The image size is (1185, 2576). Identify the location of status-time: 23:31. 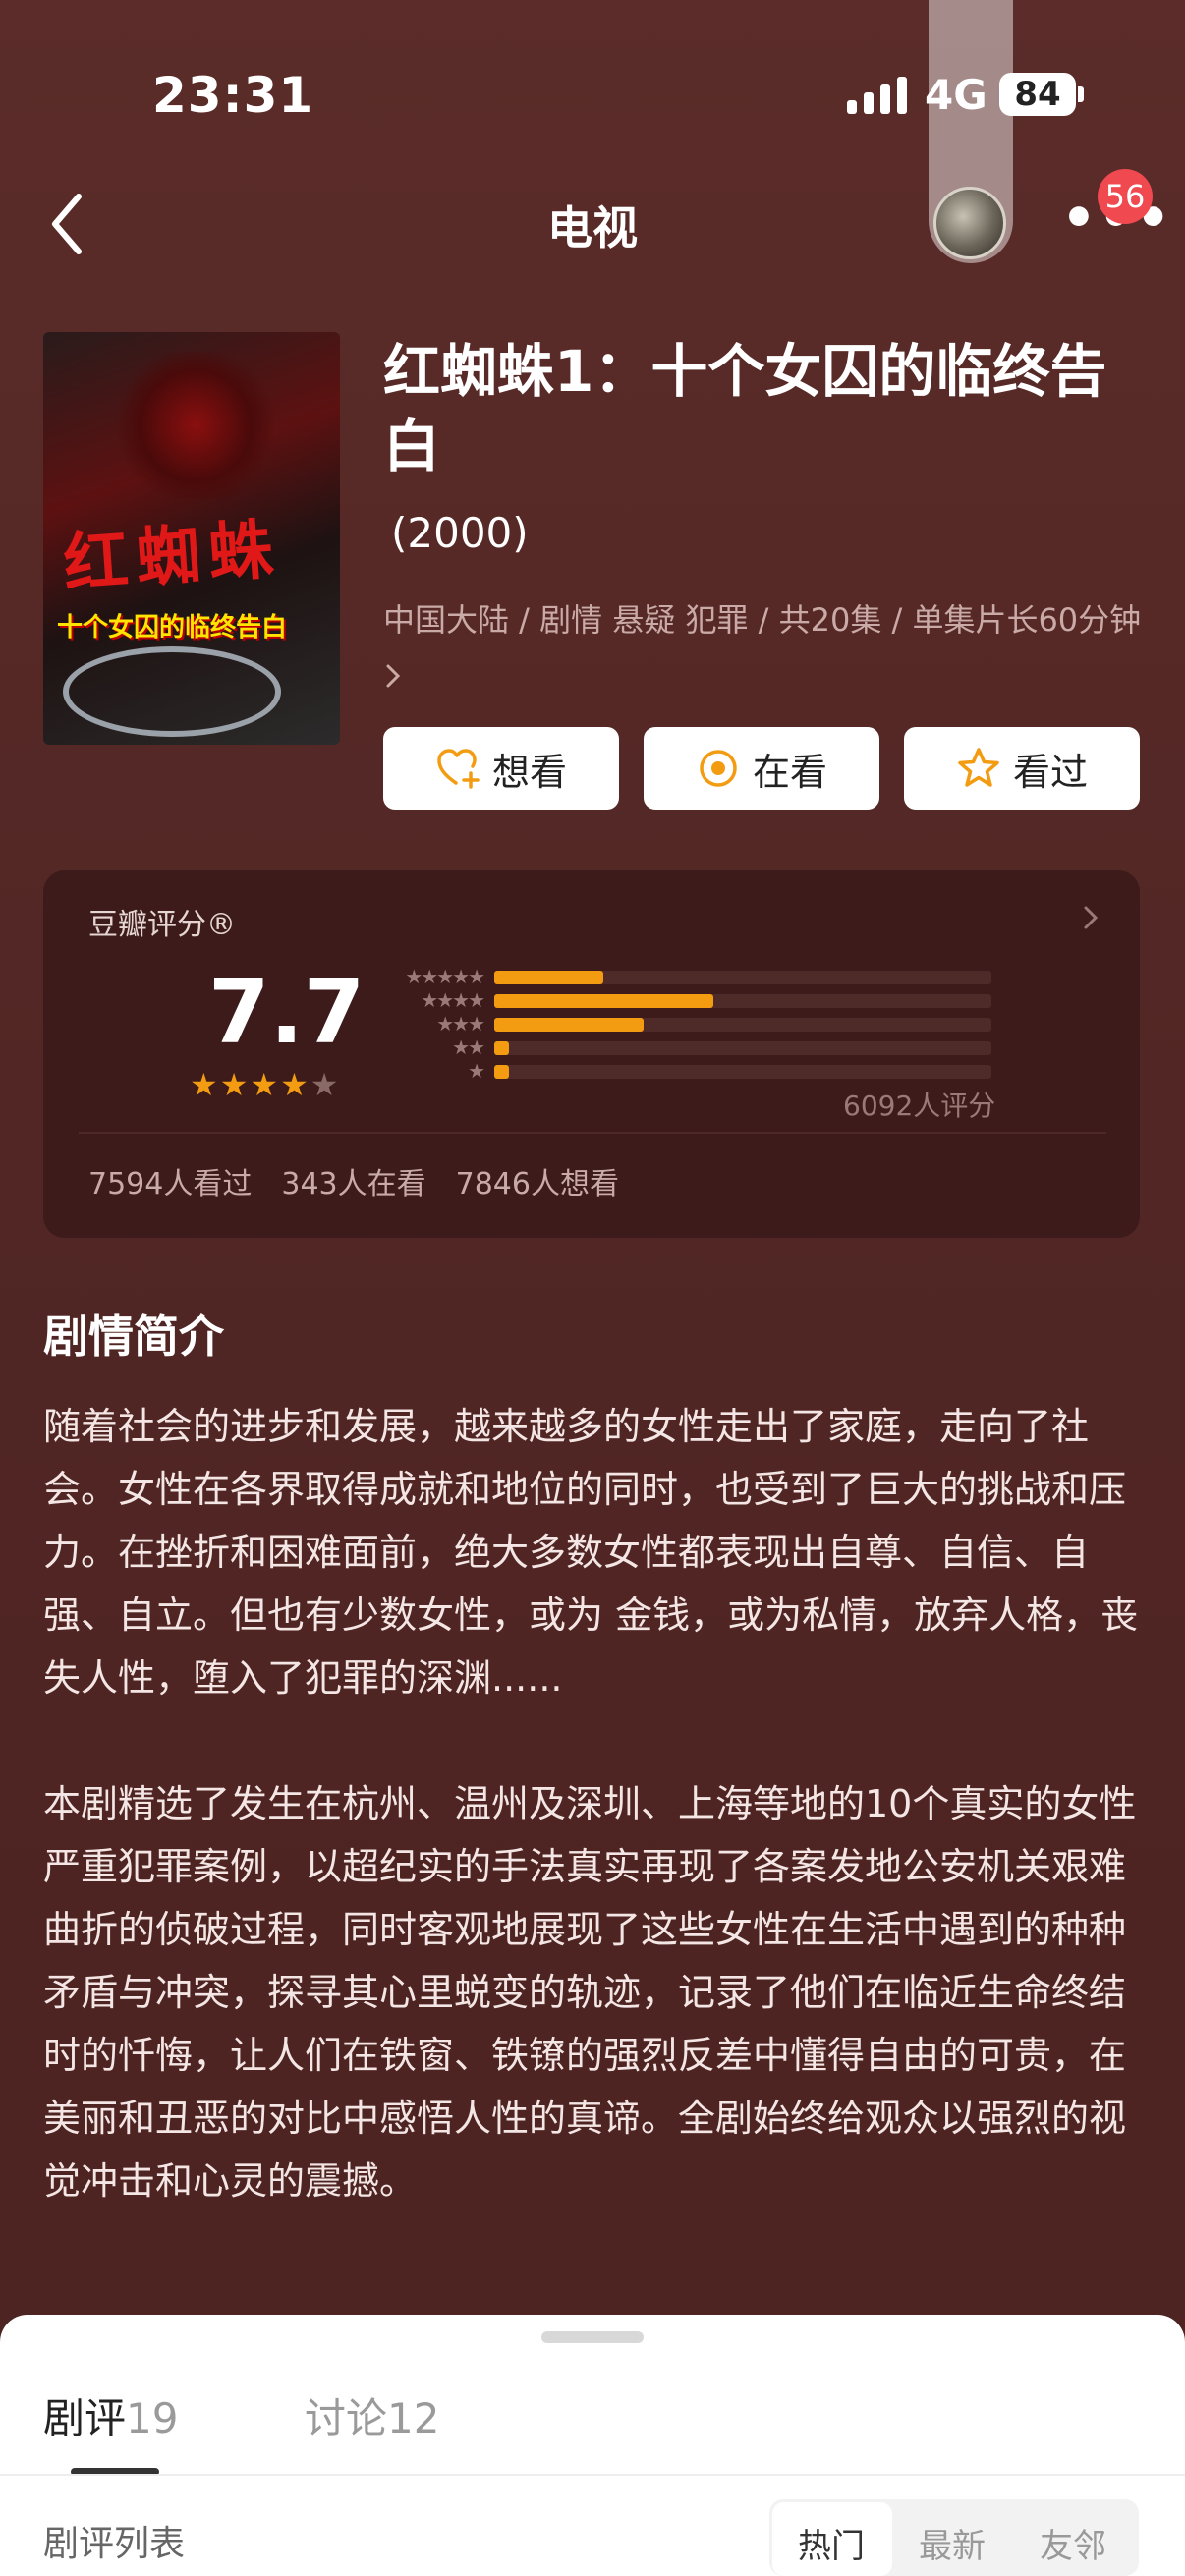
(233, 95).